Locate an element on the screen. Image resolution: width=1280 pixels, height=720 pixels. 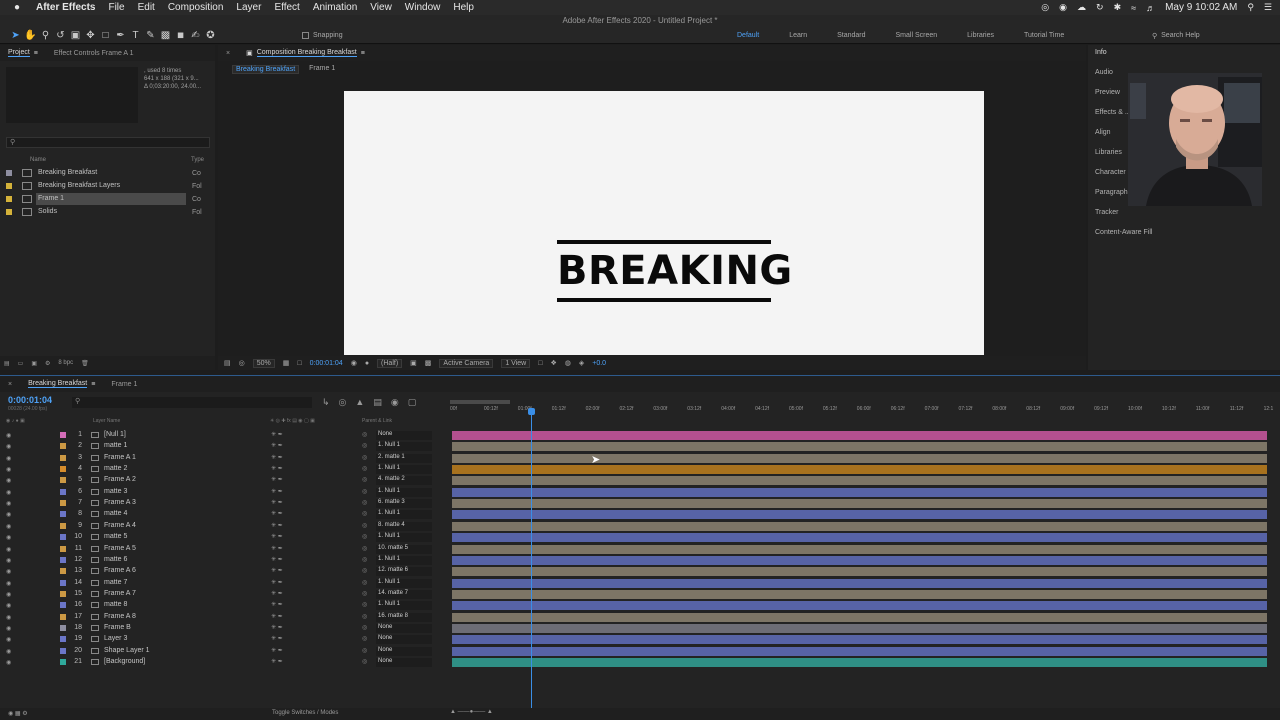
panel-align: Align is located at coordinates (1103, 132).